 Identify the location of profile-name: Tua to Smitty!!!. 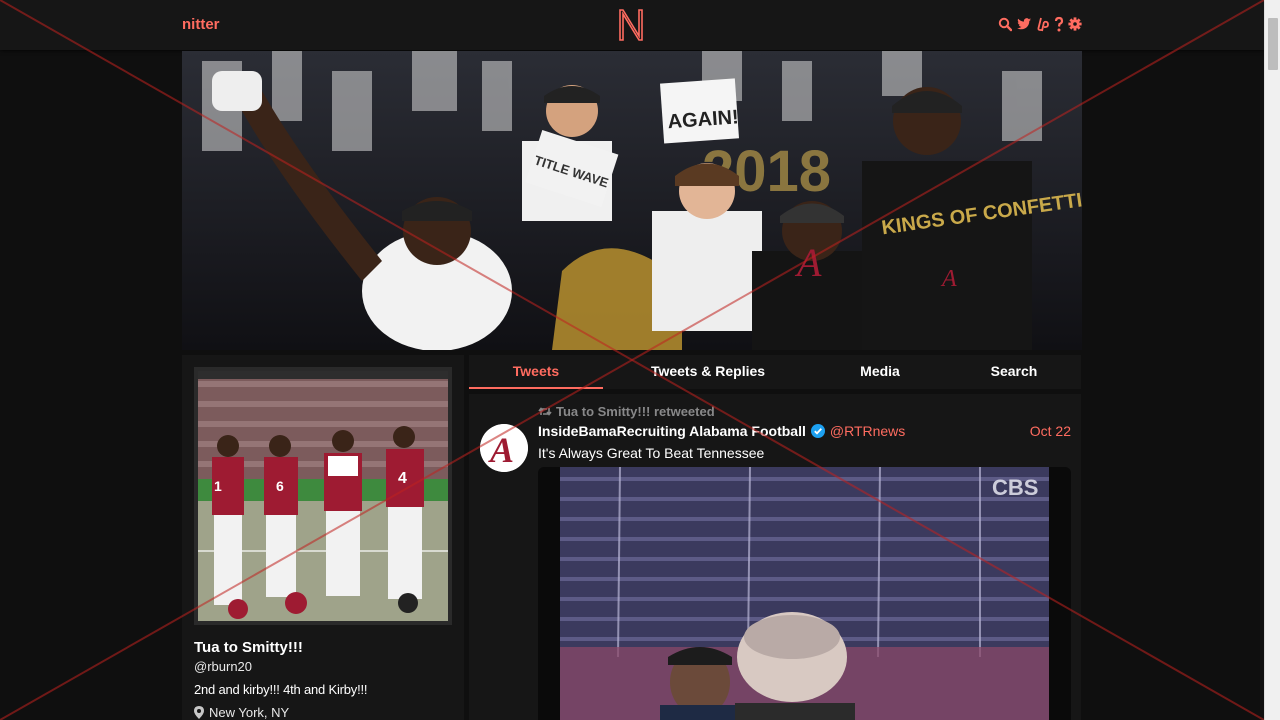
(248, 647).